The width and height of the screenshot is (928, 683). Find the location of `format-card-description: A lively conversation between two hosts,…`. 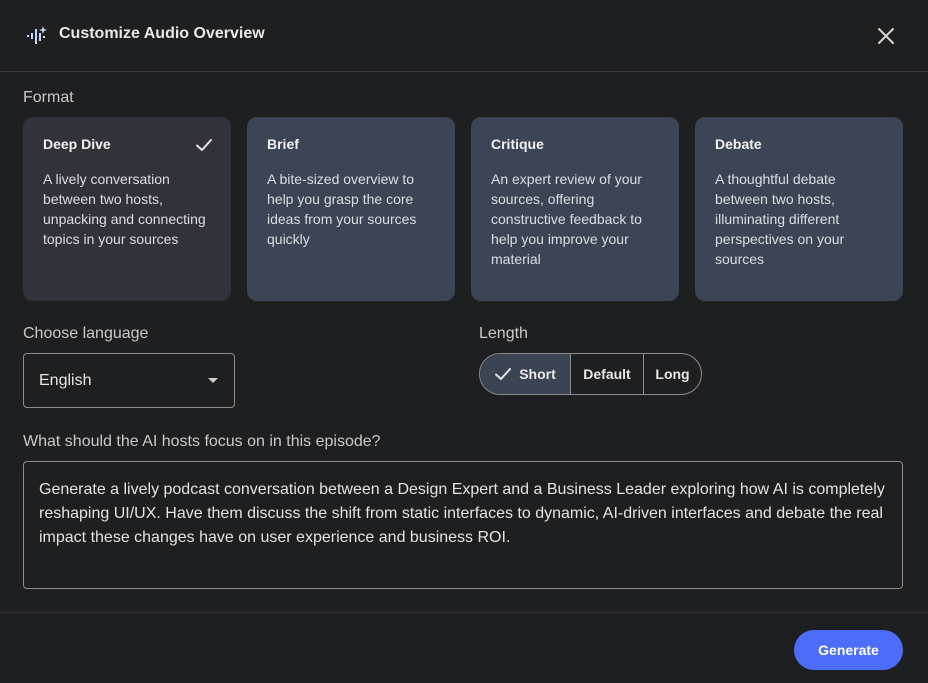

format-card-description: A lively conversation between two hosts,… is located at coordinates (124, 209).